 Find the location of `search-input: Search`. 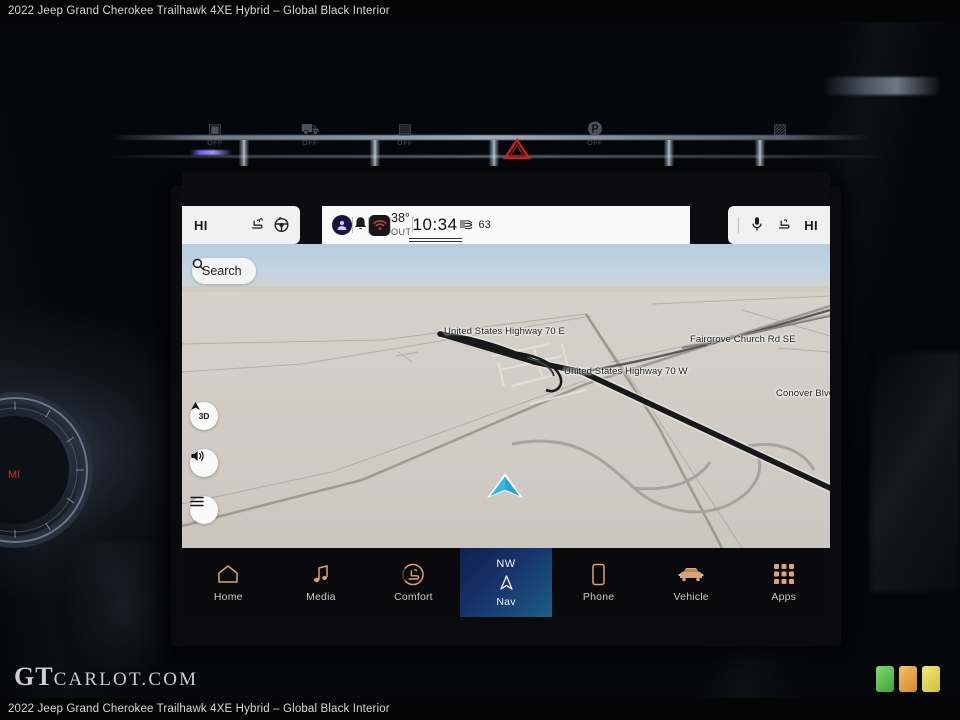

search-input: Search is located at coordinates (224, 271).